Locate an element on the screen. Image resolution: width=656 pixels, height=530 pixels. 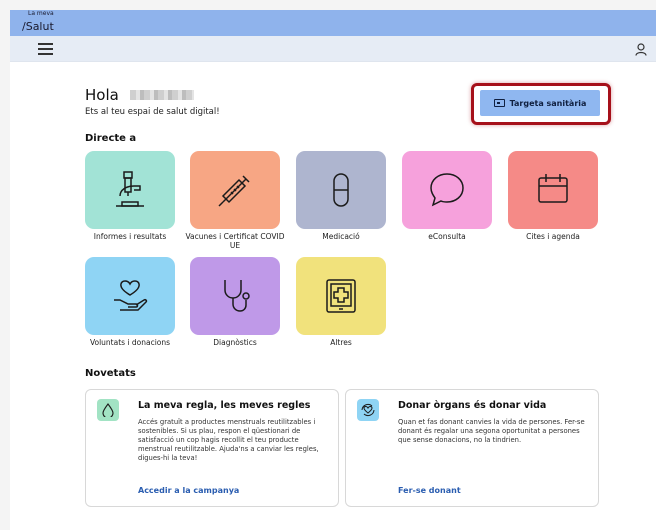
tile-diagnostics is located at coordinates (235, 296).